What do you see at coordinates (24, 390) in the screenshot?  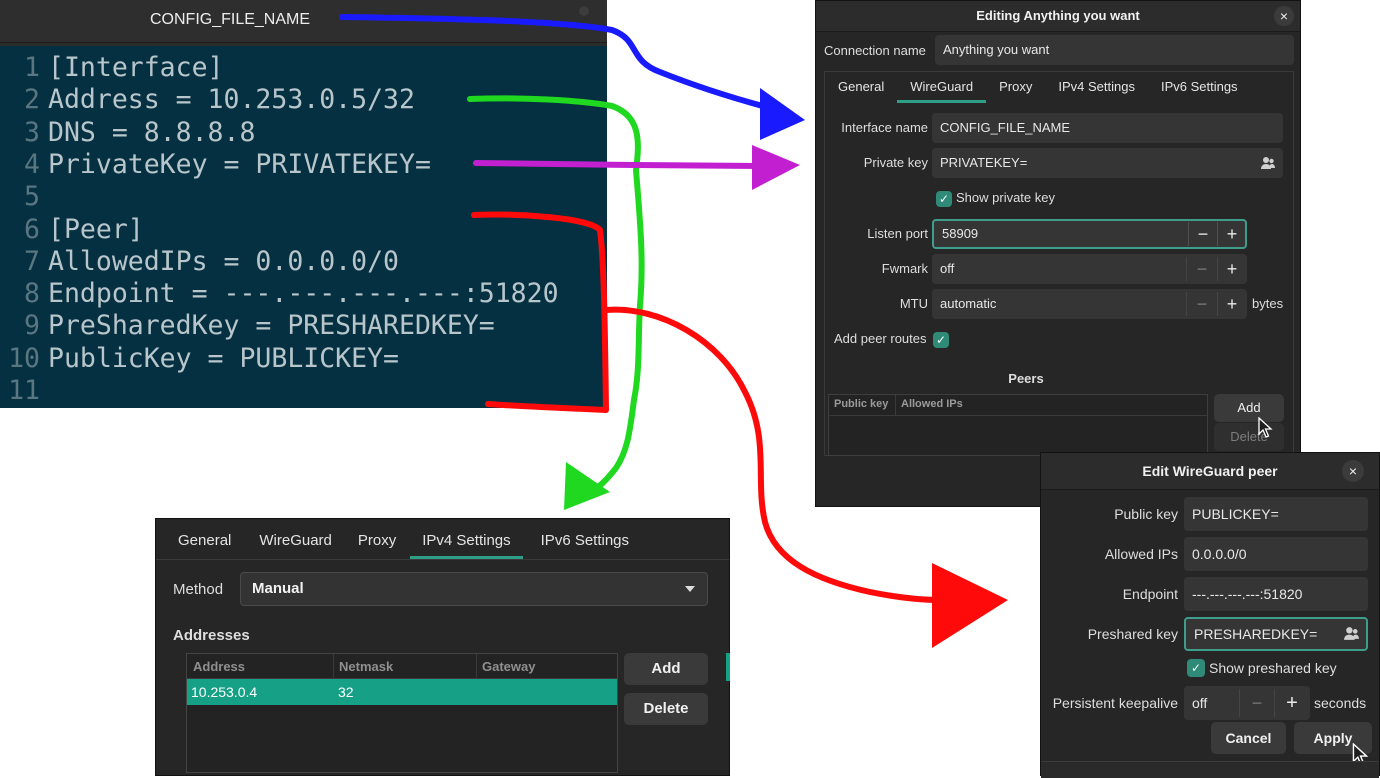 I see `line-number: 11` at bounding box center [24, 390].